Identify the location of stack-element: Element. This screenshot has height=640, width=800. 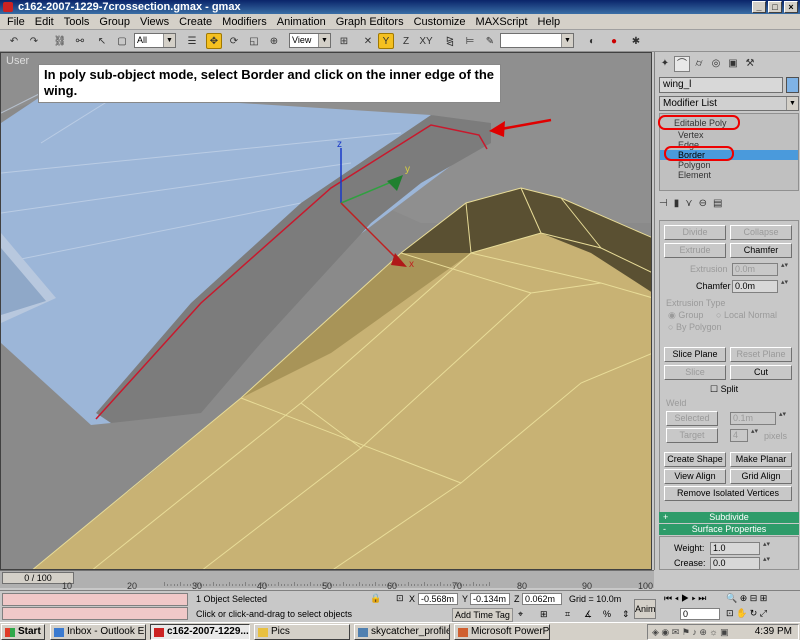
(729, 175).